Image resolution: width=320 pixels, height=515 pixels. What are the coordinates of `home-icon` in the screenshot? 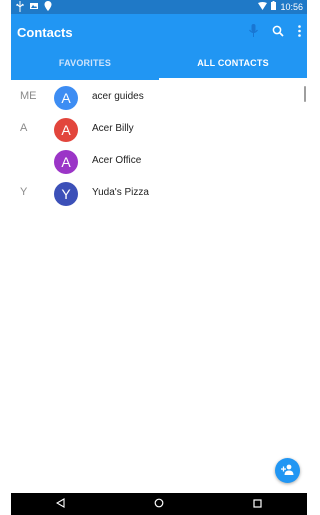 It's located at (159, 504).